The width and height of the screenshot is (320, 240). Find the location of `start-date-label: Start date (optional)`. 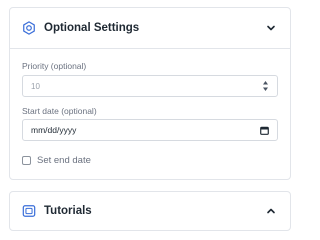

start-date-label: Start date (optional) is located at coordinates (59, 111).